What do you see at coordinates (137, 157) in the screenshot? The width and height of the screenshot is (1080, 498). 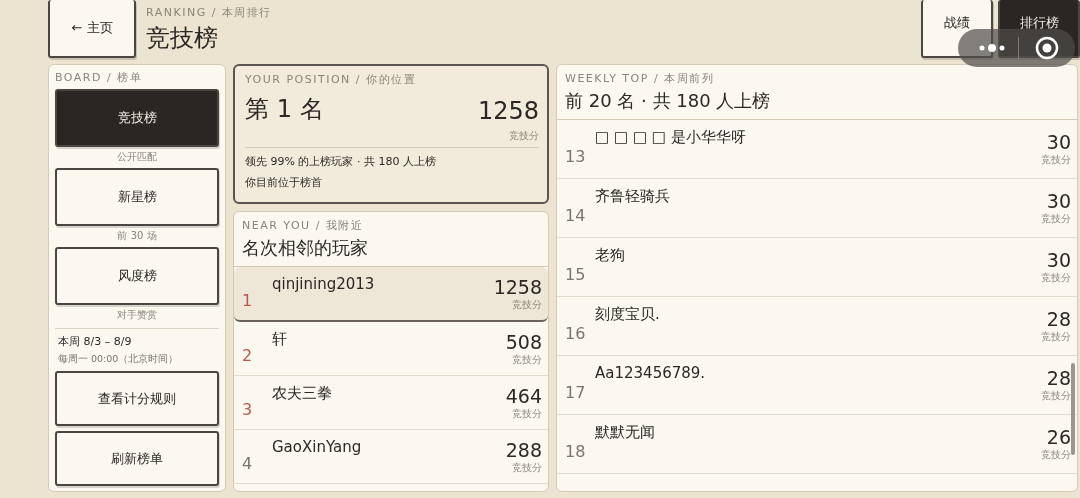 I see `board-caption: 公开匹配` at bounding box center [137, 157].